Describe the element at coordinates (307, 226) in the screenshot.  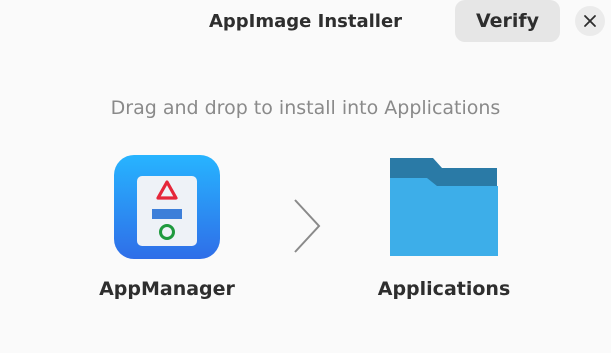
I see `chevron-right-icon` at that location.